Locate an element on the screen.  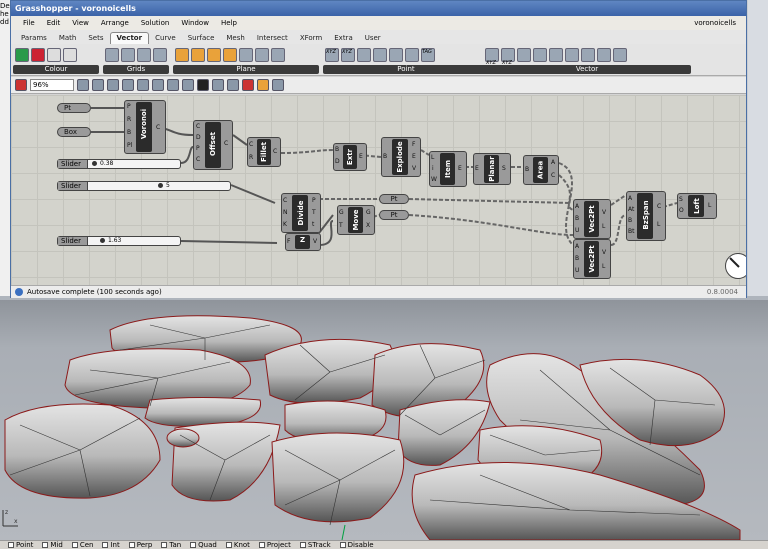
fillet-component: Fillet C R C is located at coordinates (264, 152).